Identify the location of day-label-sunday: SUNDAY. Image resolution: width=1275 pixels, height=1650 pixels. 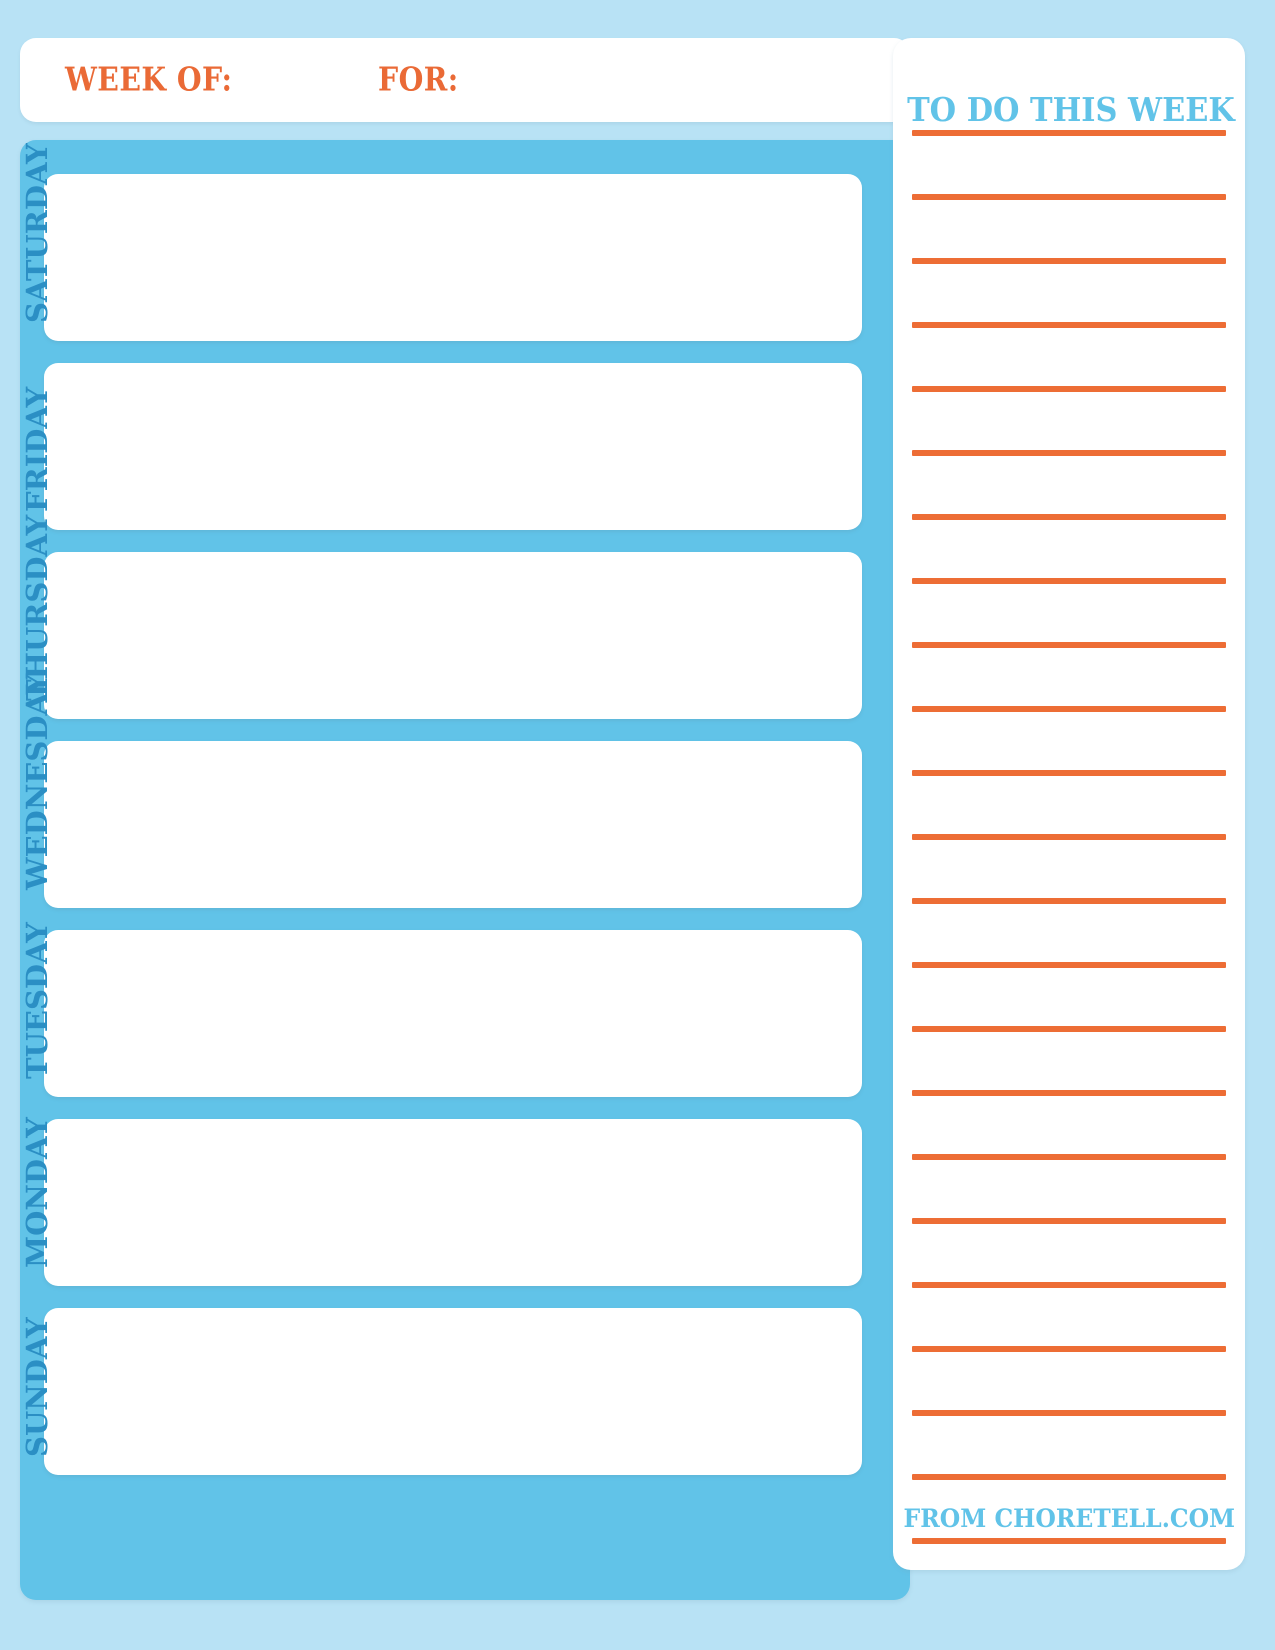
(37, 1387).